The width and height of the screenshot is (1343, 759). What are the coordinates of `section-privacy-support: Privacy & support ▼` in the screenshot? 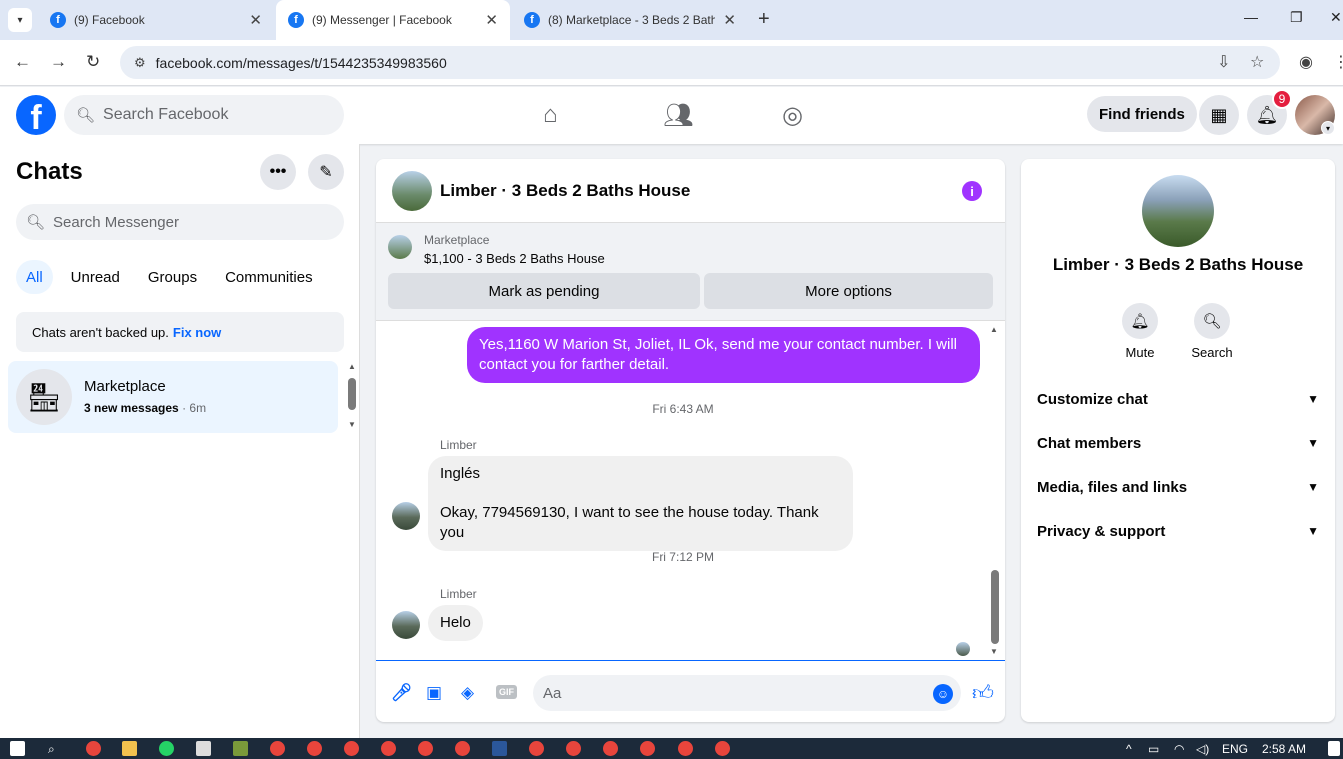 It's located at (1178, 531).